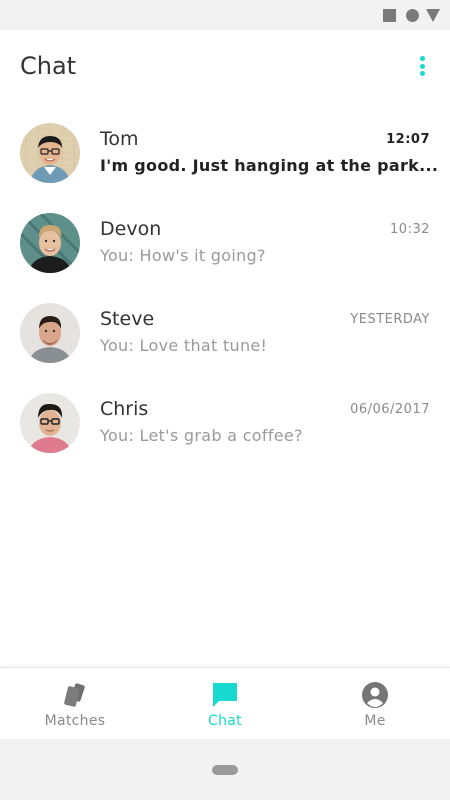  I want to click on more-vertical-icon, so click(422, 58).